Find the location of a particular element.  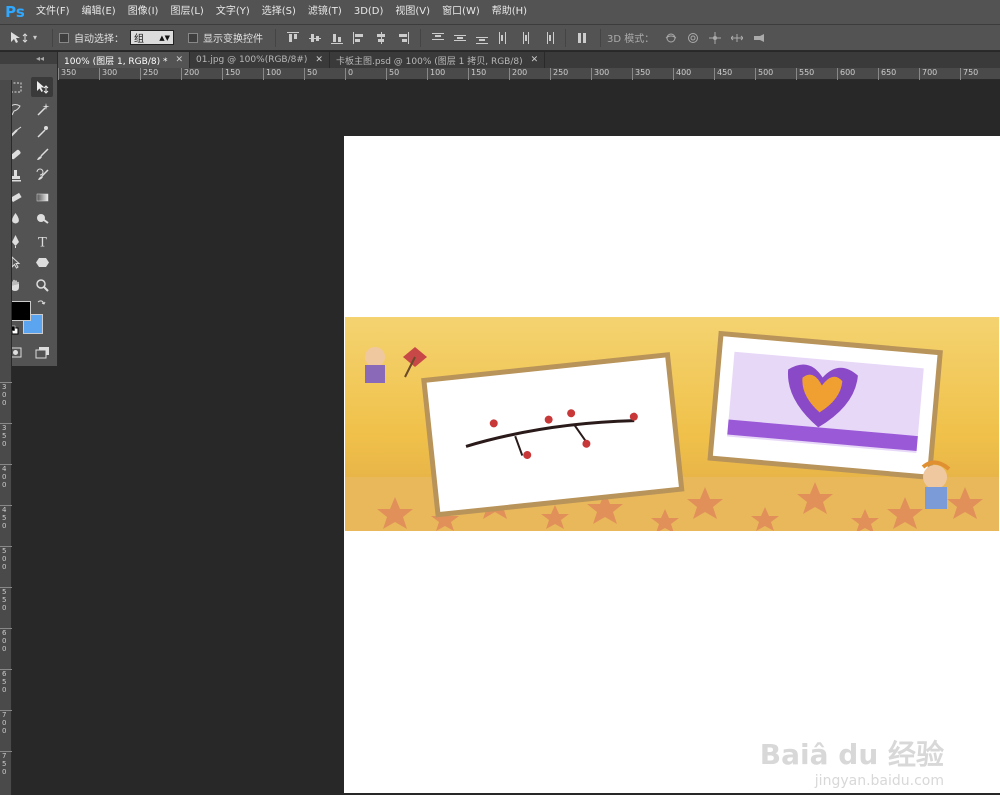

menu-help: 帮助(H) is located at coordinates (509, 12).